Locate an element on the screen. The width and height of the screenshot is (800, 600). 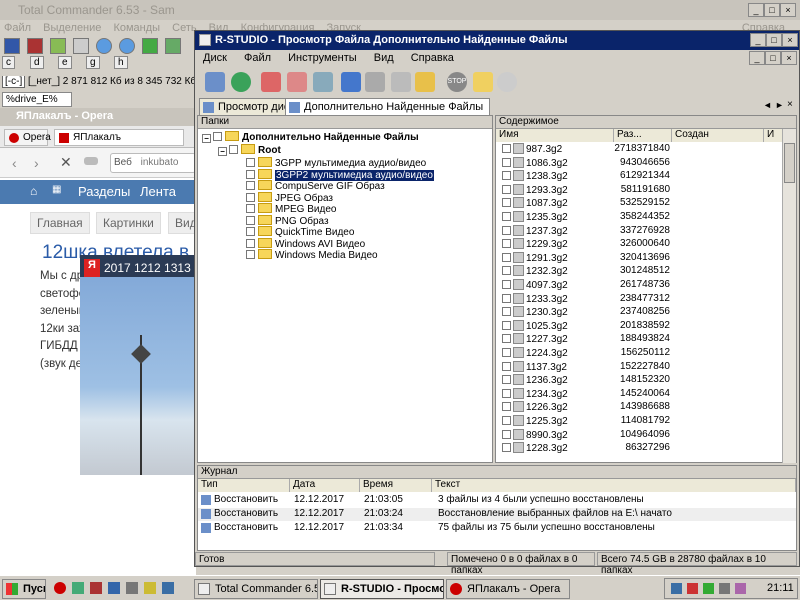
back-arrow-icon: ‹ is located at coordinates (14, 163).